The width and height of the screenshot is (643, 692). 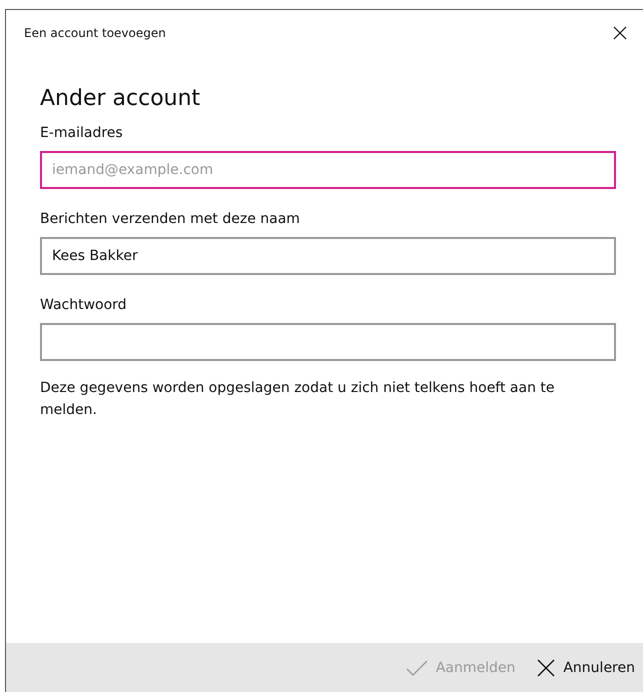 I want to click on info-text: Deze gegevens worden opgeslagen zodat u zich niet telkens hoeft aan te melden., so click(x=298, y=399).